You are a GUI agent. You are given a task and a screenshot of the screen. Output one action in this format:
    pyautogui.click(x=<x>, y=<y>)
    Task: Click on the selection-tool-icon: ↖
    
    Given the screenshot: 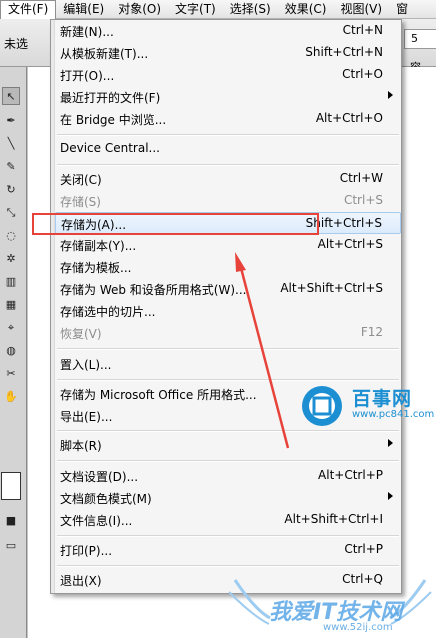 What is the action you would take?
    pyautogui.click(x=11, y=96)
    